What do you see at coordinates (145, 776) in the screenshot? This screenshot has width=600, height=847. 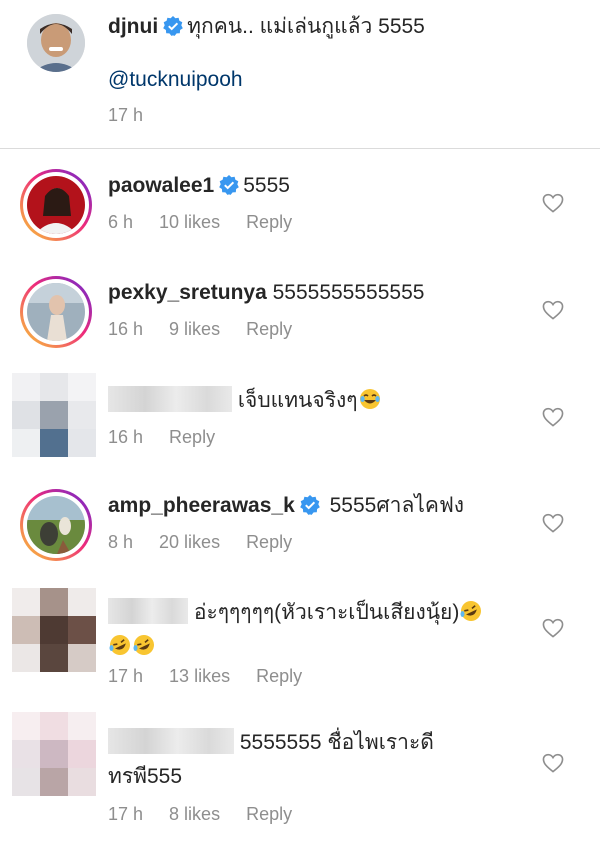 I see `comment-body-line-2: ทรพี555` at bounding box center [145, 776].